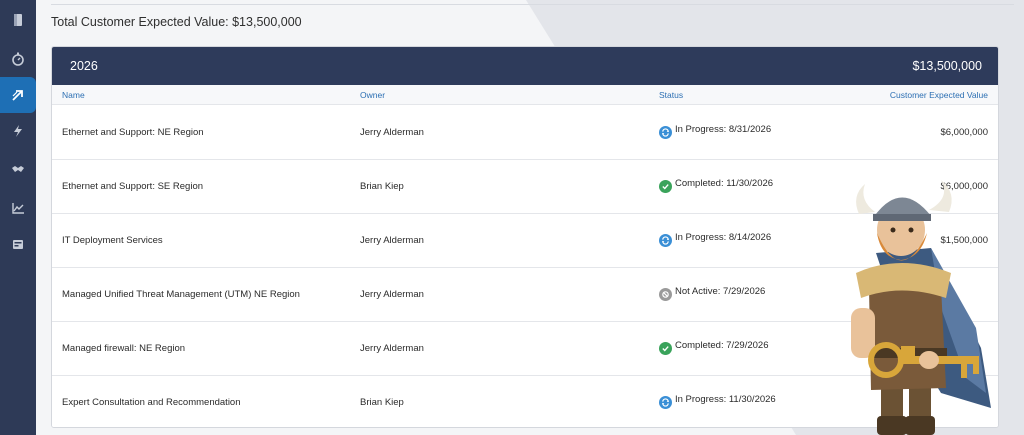 The image size is (1024, 435). What do you see at coordinates (725, 399) in the screenshot?
I see `status-text: In Progress: 11/30/2026` at bounding box center [725, 399].